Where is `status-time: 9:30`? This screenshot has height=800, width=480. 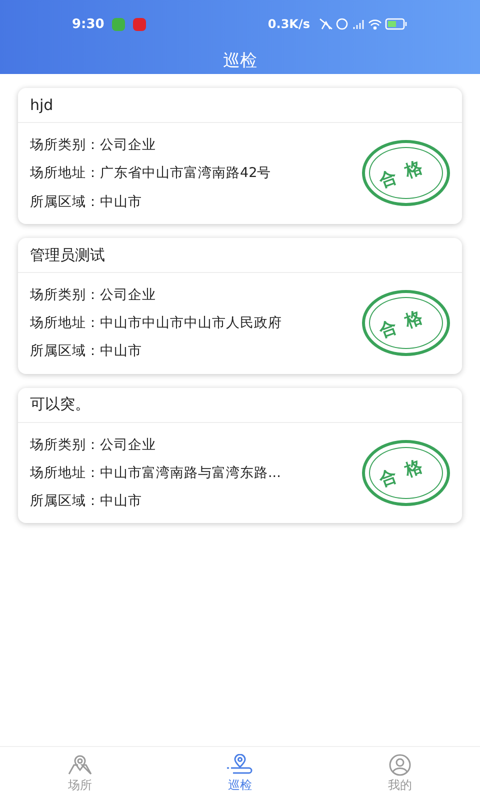 status-time: 9:30 is located at coordinates (88, 25).